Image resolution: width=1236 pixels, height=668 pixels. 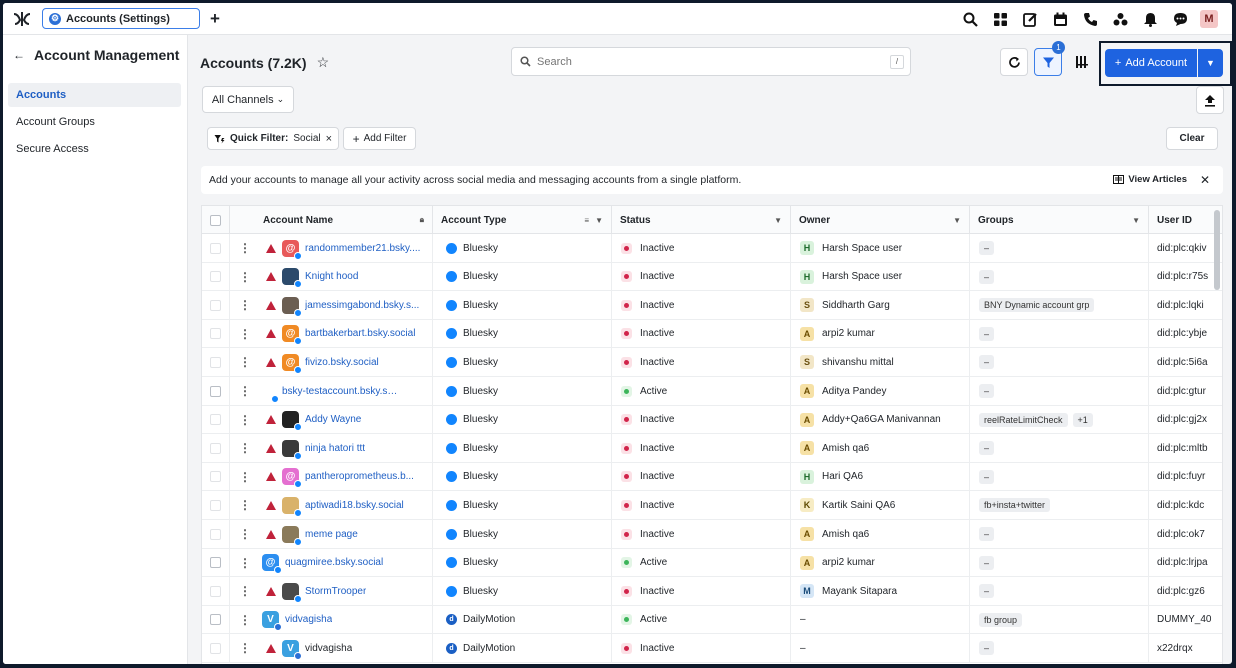 What do you see at coordinates (970, 19) in the screenshot?
I see `search-icon` at bounding box center [970, 19].